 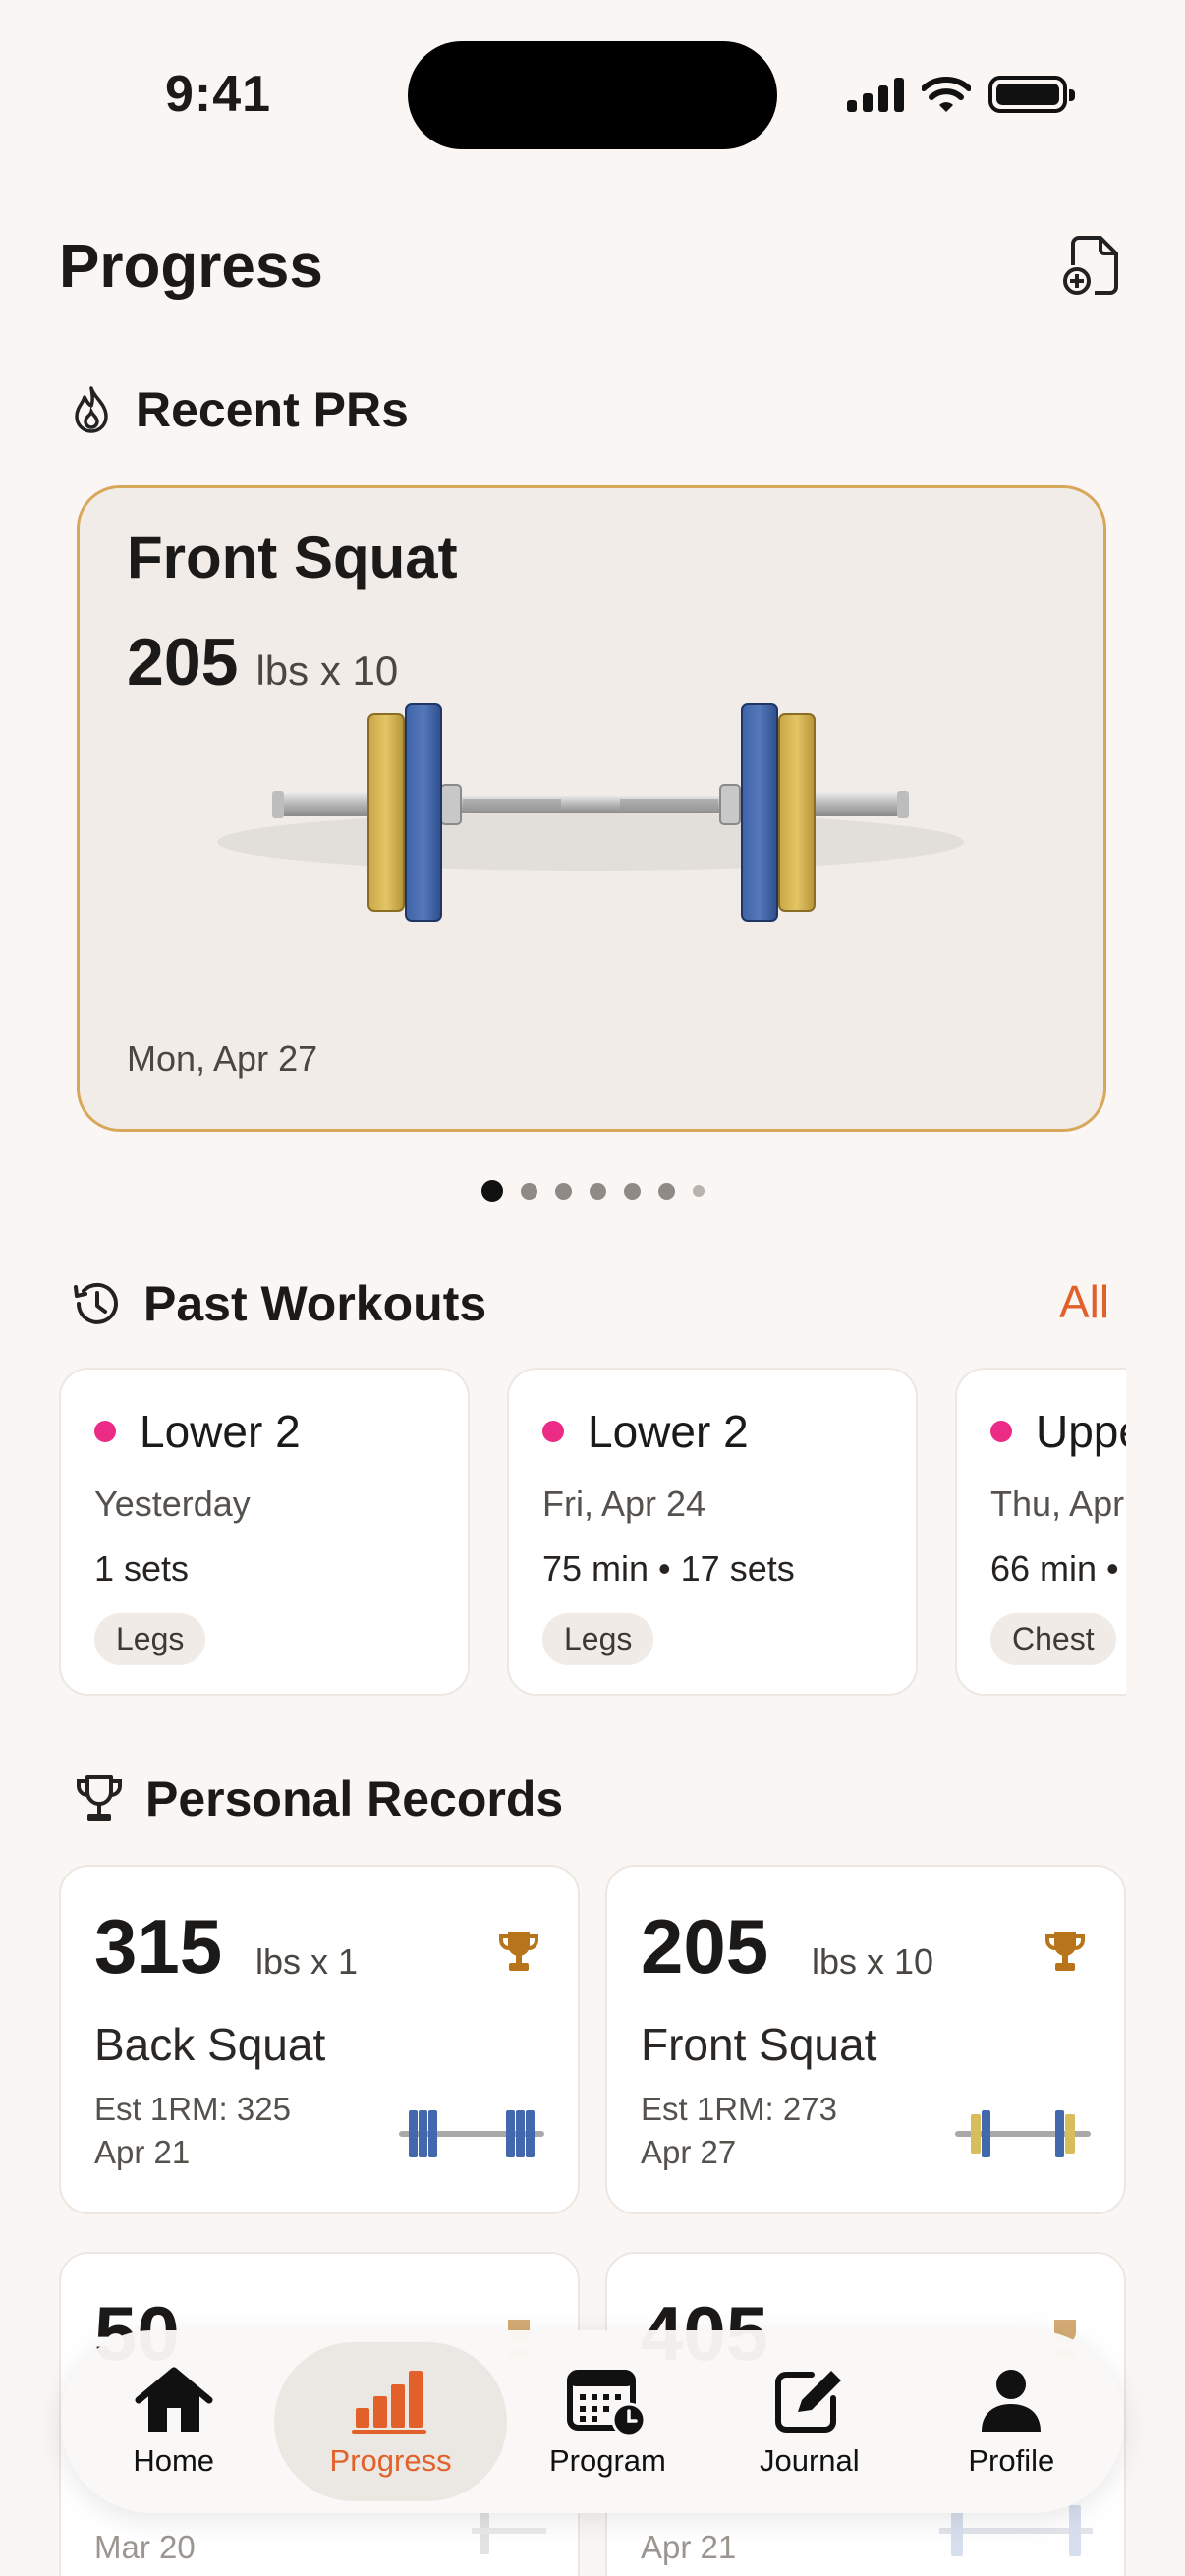 I want to click on pencil-square-icon, so click(x=808, y=2402).